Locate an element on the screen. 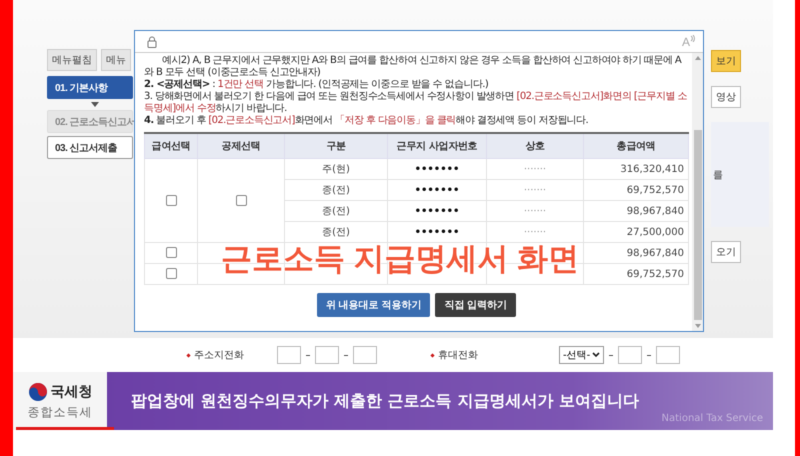 The image size is (800, 456). menu-button: 메뉴펼침 is located at coordinates (72, 60).